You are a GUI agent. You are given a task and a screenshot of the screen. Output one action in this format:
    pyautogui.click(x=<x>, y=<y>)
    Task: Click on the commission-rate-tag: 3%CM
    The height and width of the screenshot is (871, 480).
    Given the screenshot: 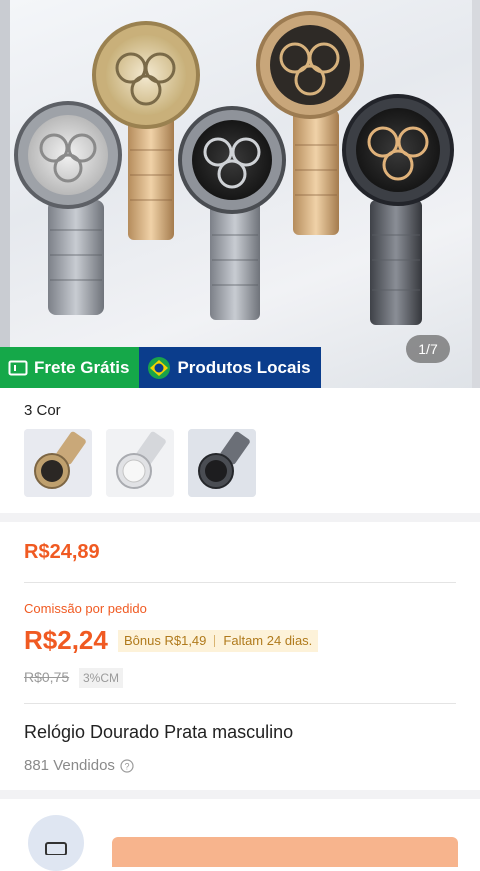 What is the action you would take?
    pyautogui.click(x=101, y=678)
    